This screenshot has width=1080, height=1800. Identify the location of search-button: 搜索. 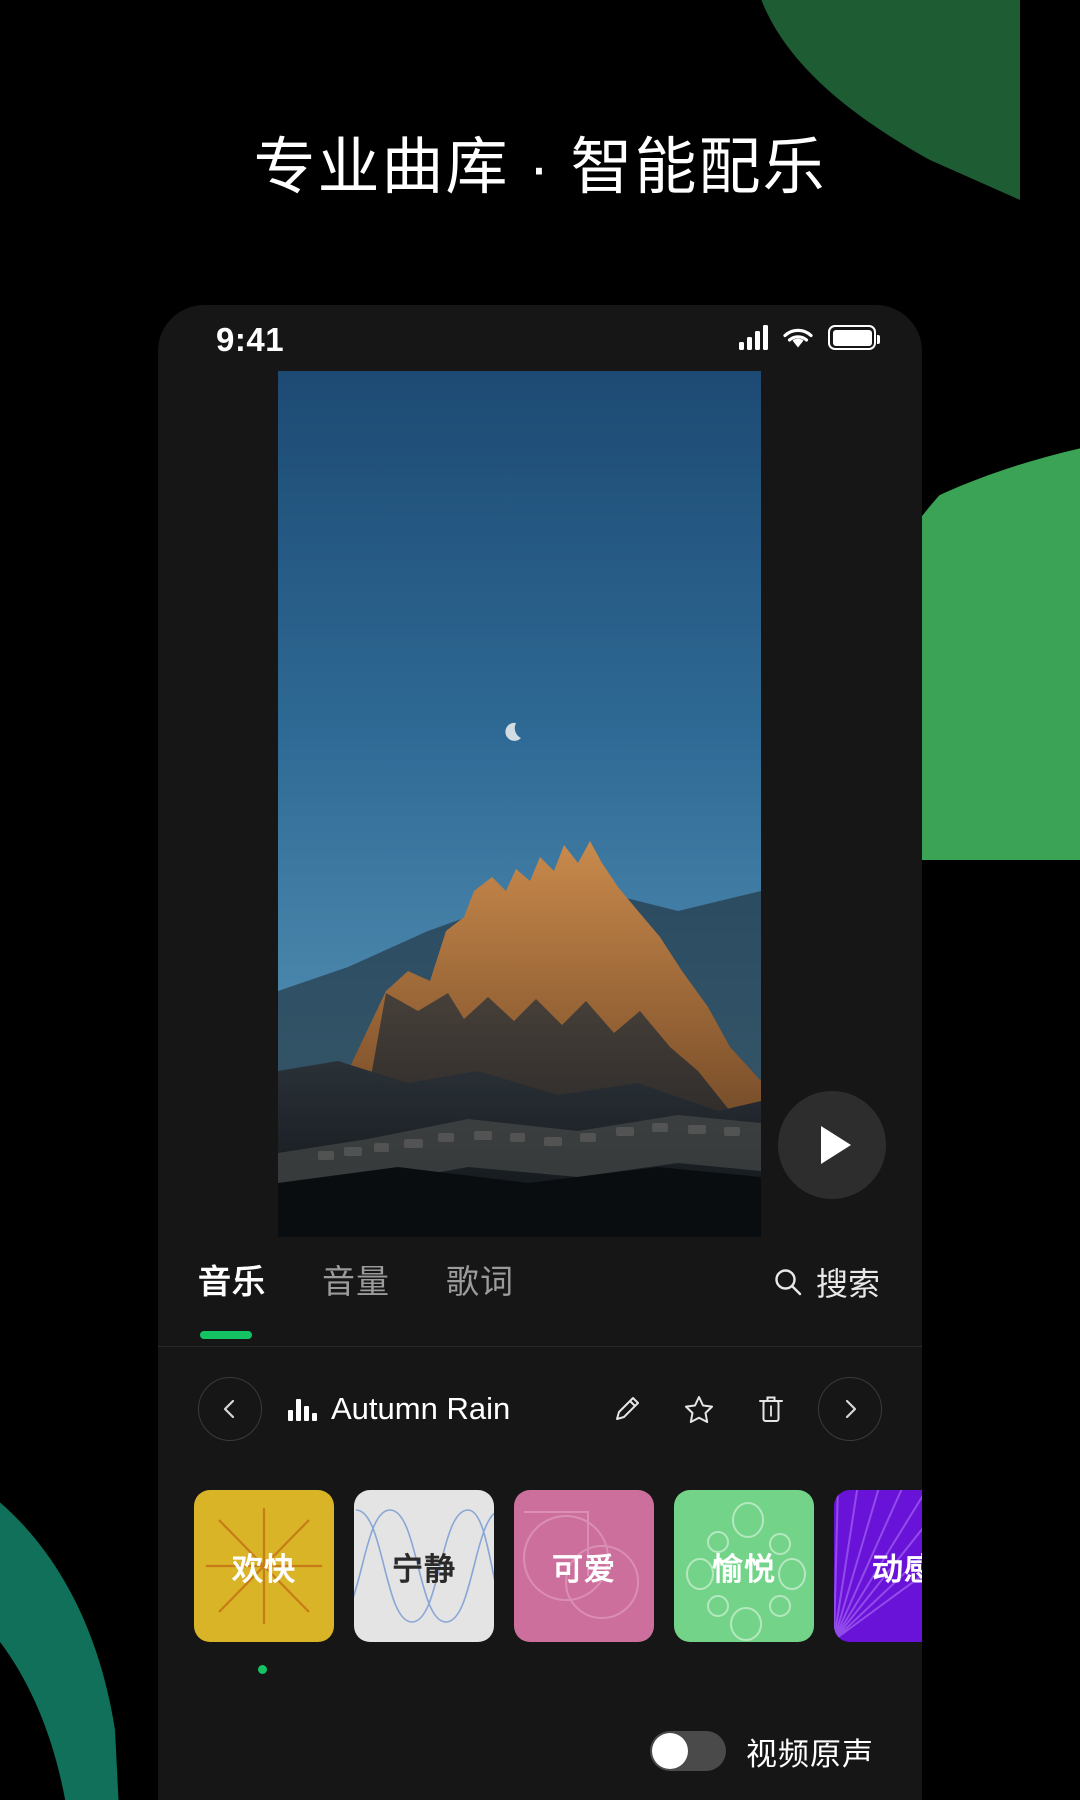
(826, 1282).